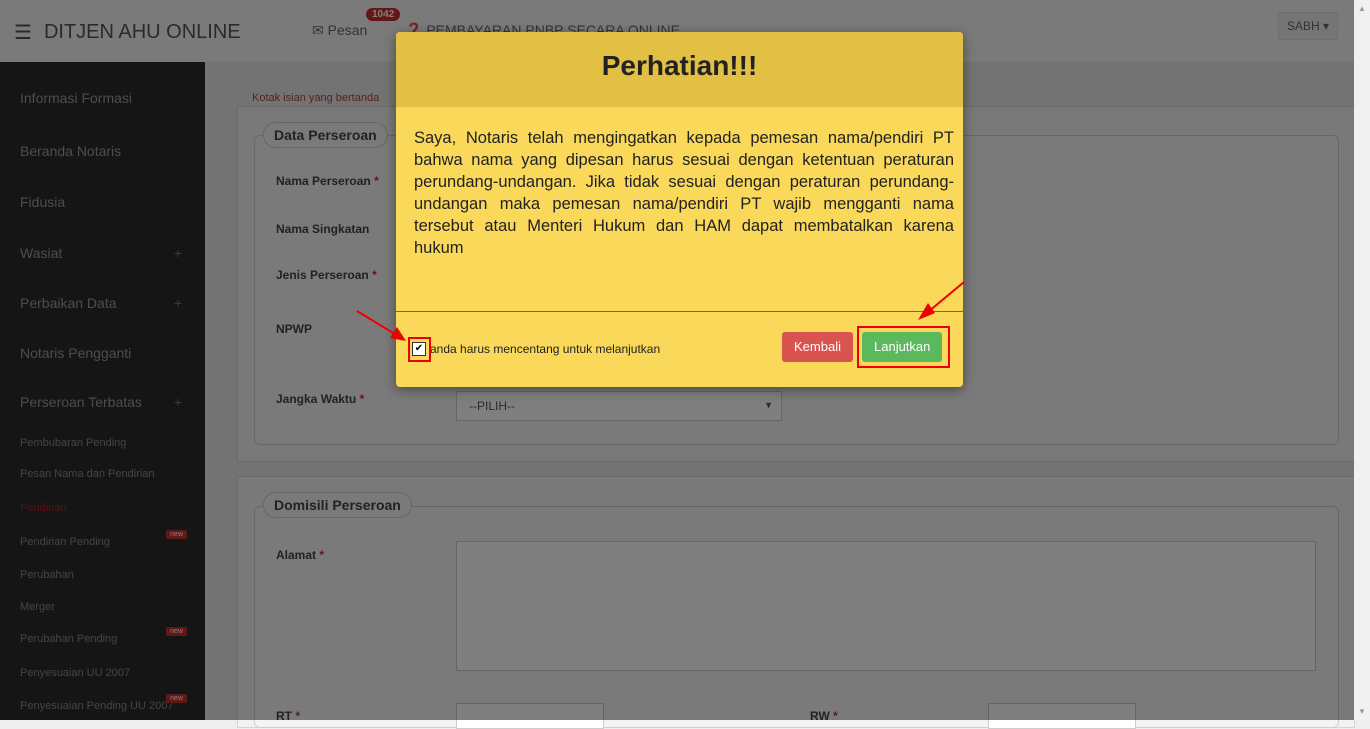 The image size is (1370, 729). Describe the element at coordinates (545, 349) in the screenshot. I see `confirm-checkbox-label: anda harus mencentang untuk melanjutkan` at that location.